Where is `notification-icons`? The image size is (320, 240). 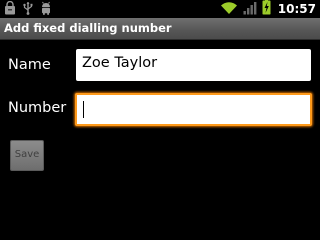
notification-icons is located at coordinates (28, 9).